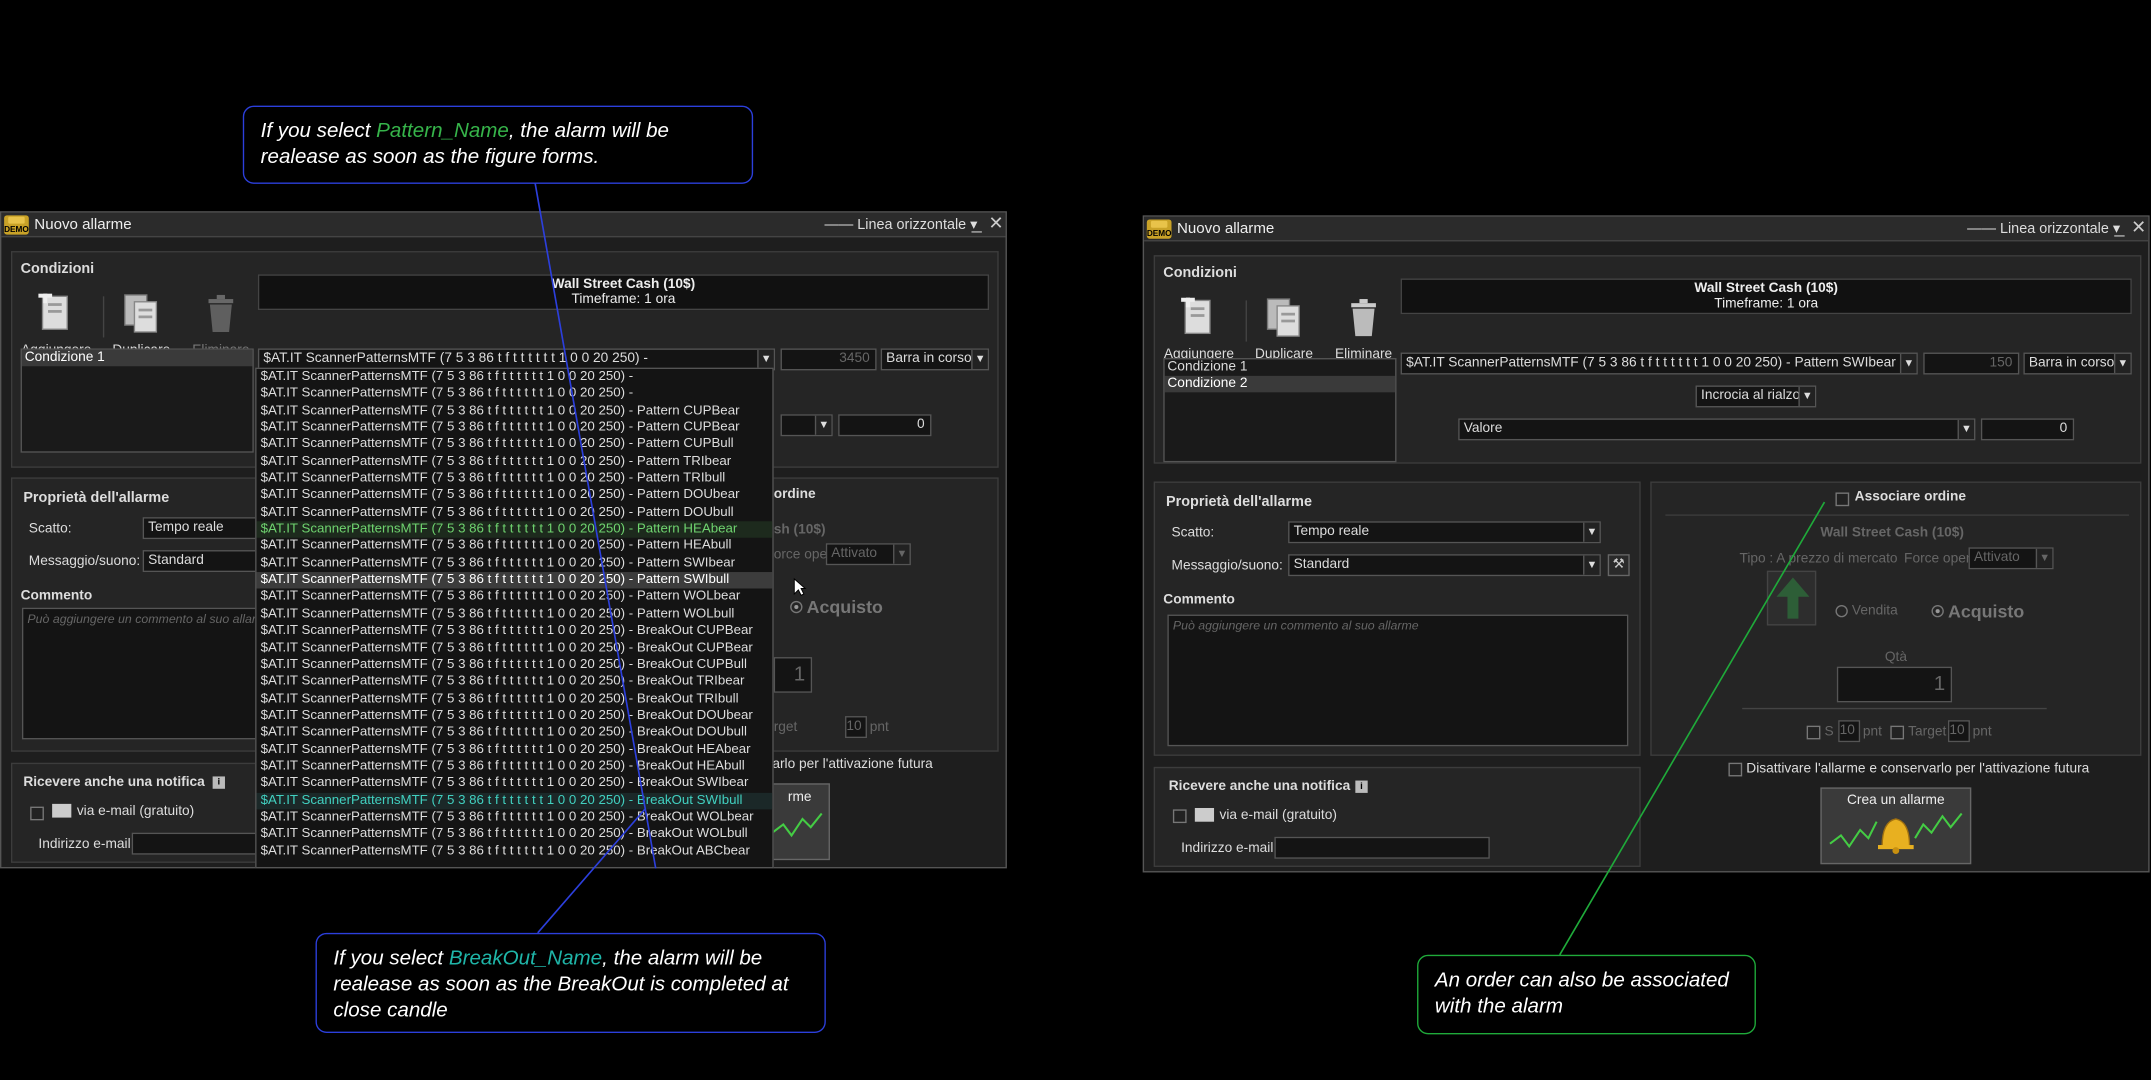 The width and height of the screenshot is (2151, 1080). Describe the element at coordinates (318, 131) in the screenshot. I see `pattern-callout-pre: If you select` at that location.